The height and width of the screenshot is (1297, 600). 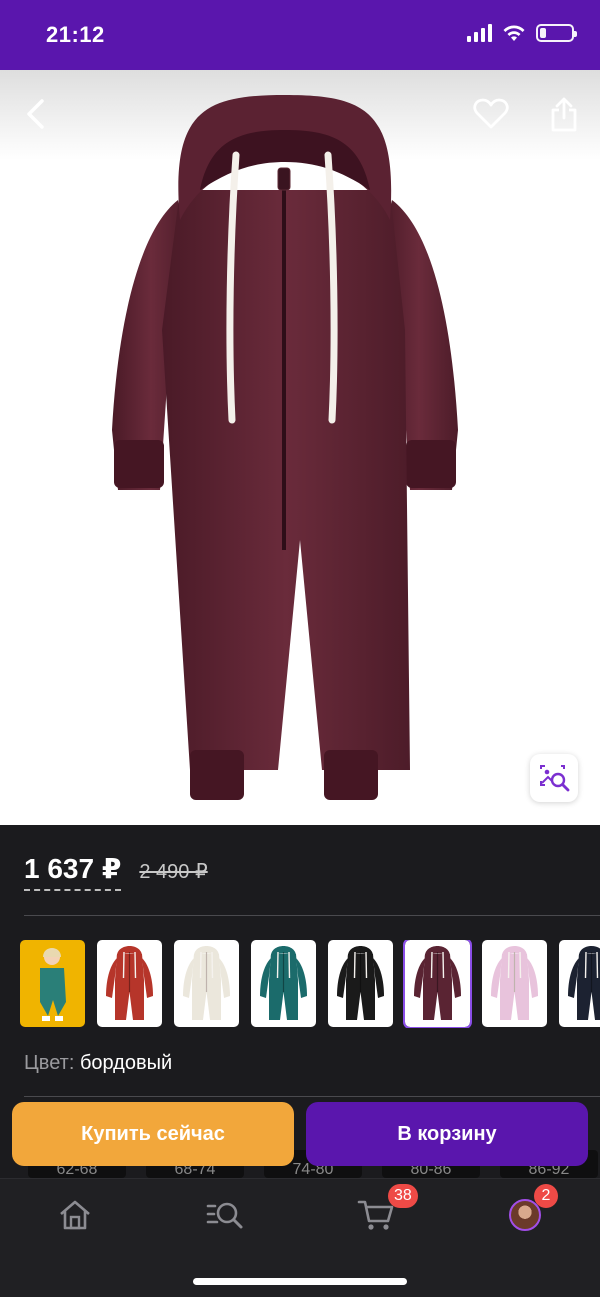 What do you see at coordinates (173, 872) in the screenshot?
I see `price-old: 2 490 ₽` at bounding box center [173, 872].